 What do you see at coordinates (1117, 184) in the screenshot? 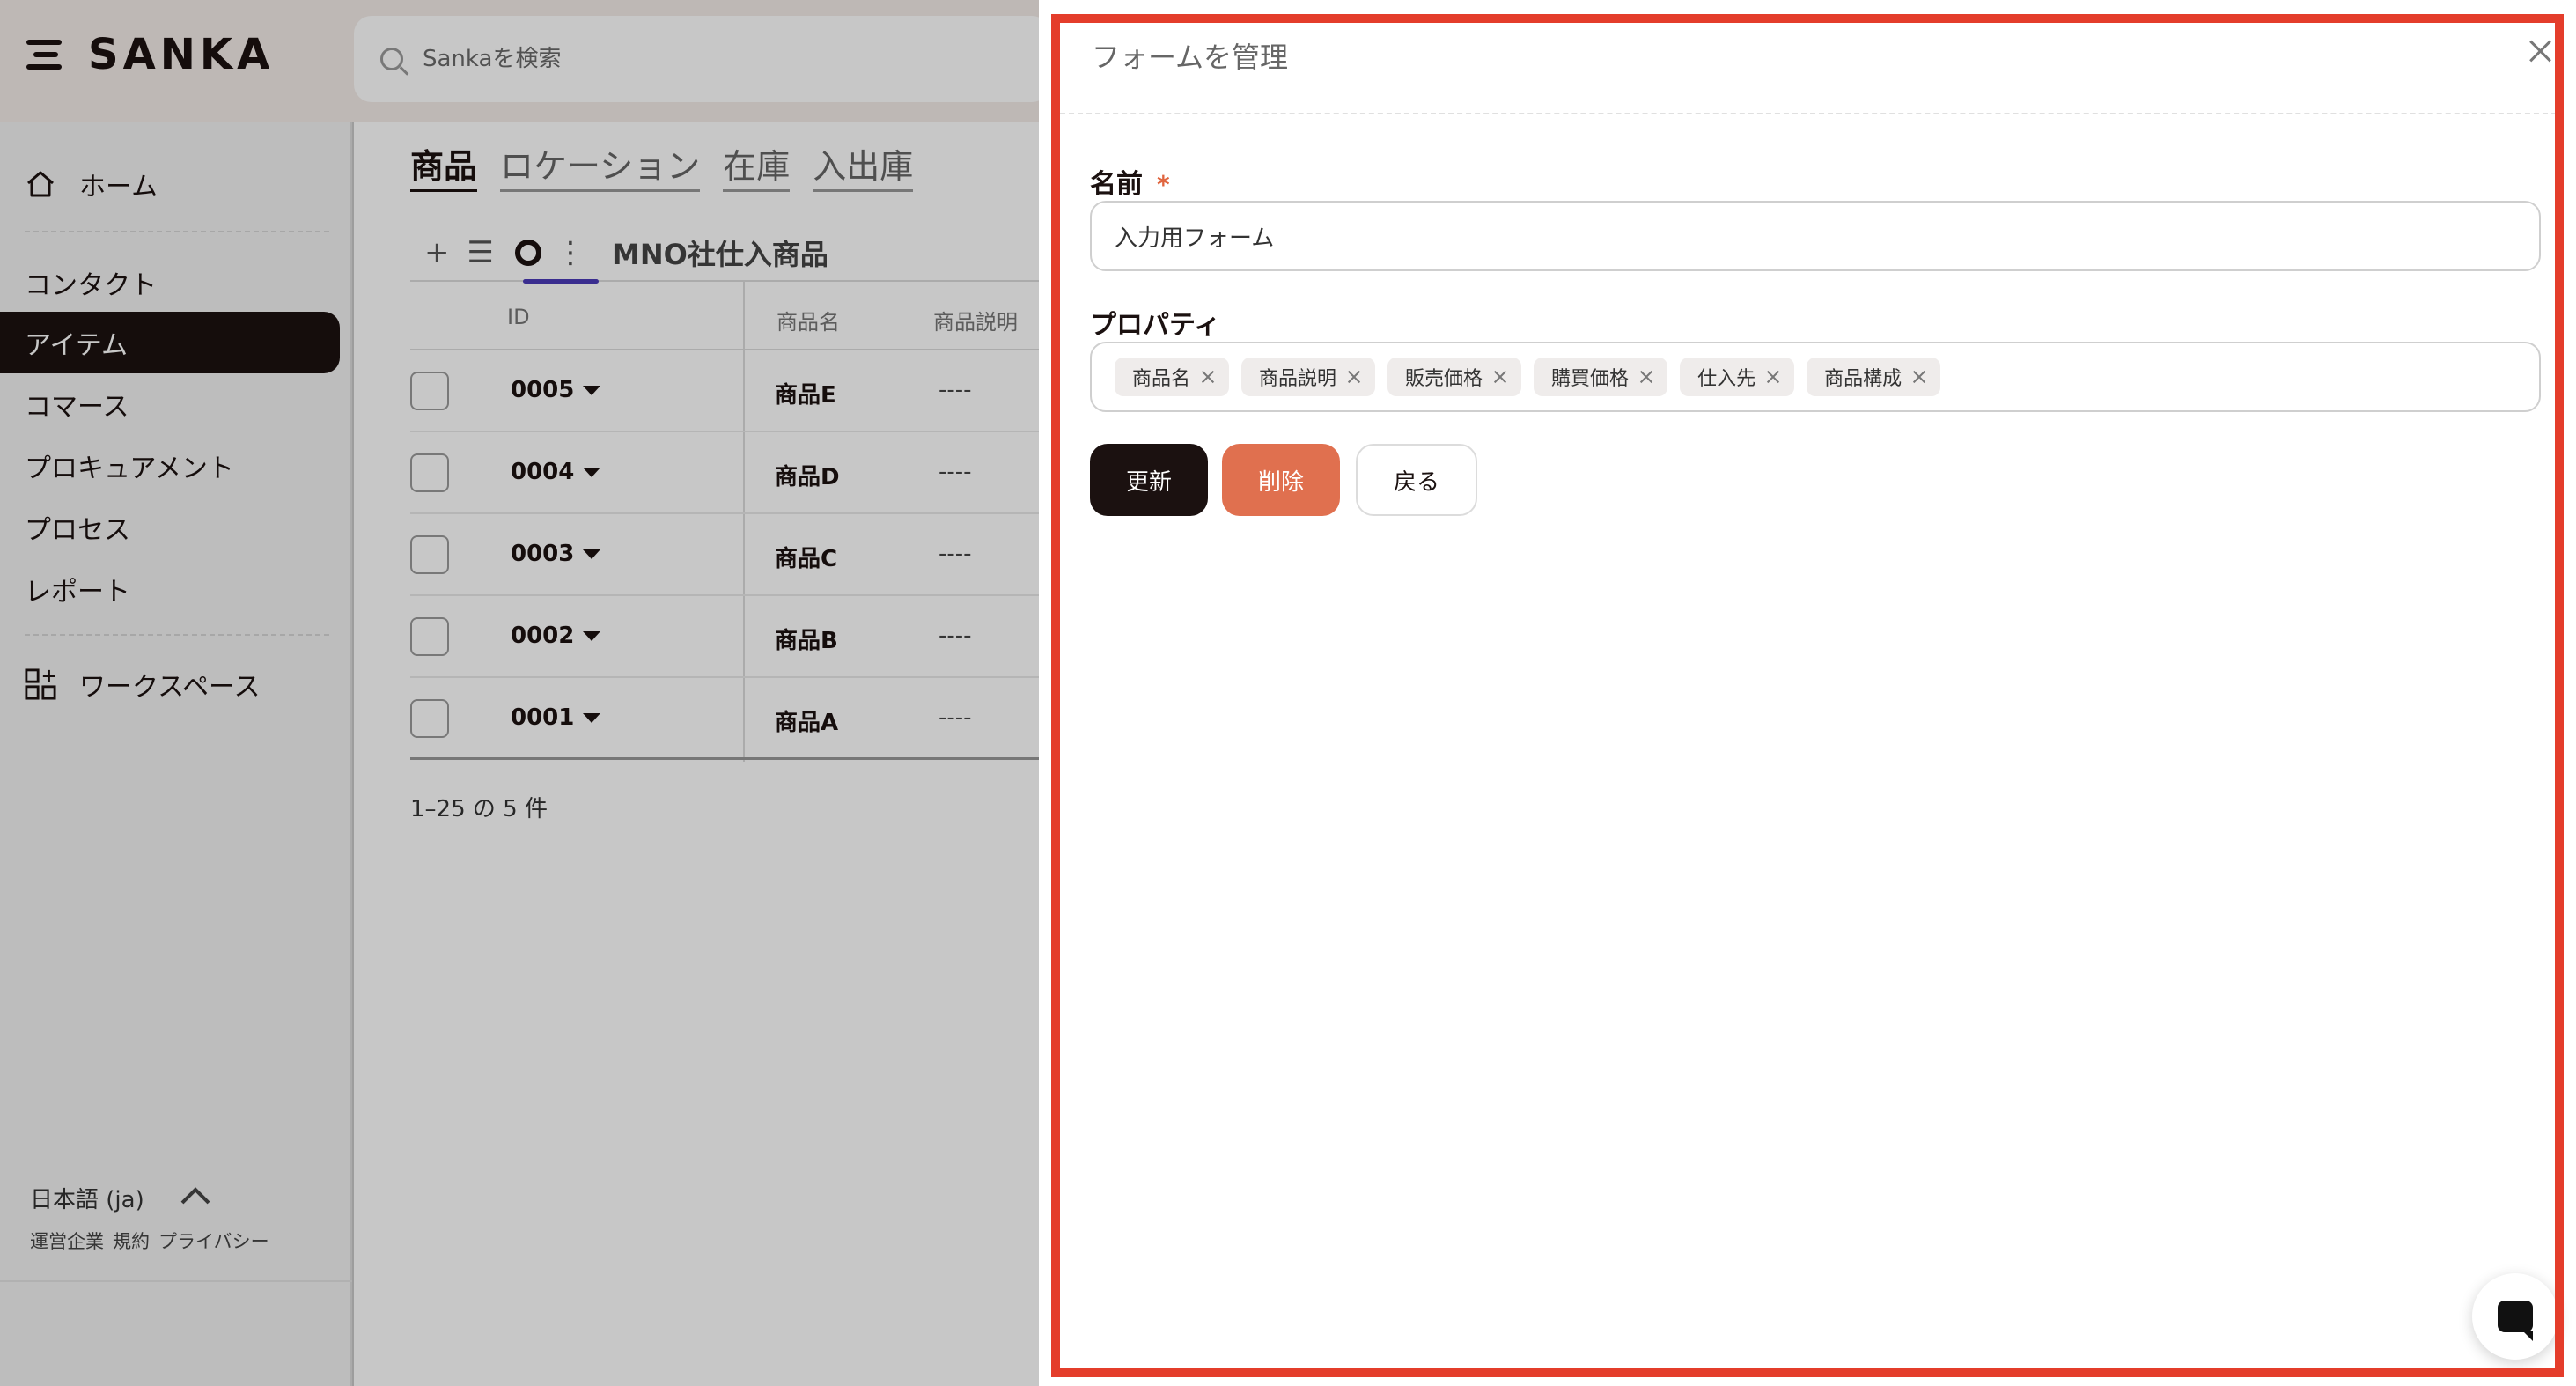
I see `name-label-text: 名前` at bounding box center [1117, 184].